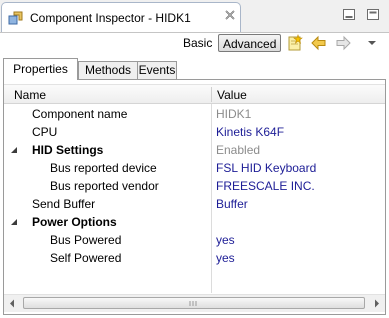  I want to click on table-row: Bus reported vendor FREESCALE INC., so click(194, 186).